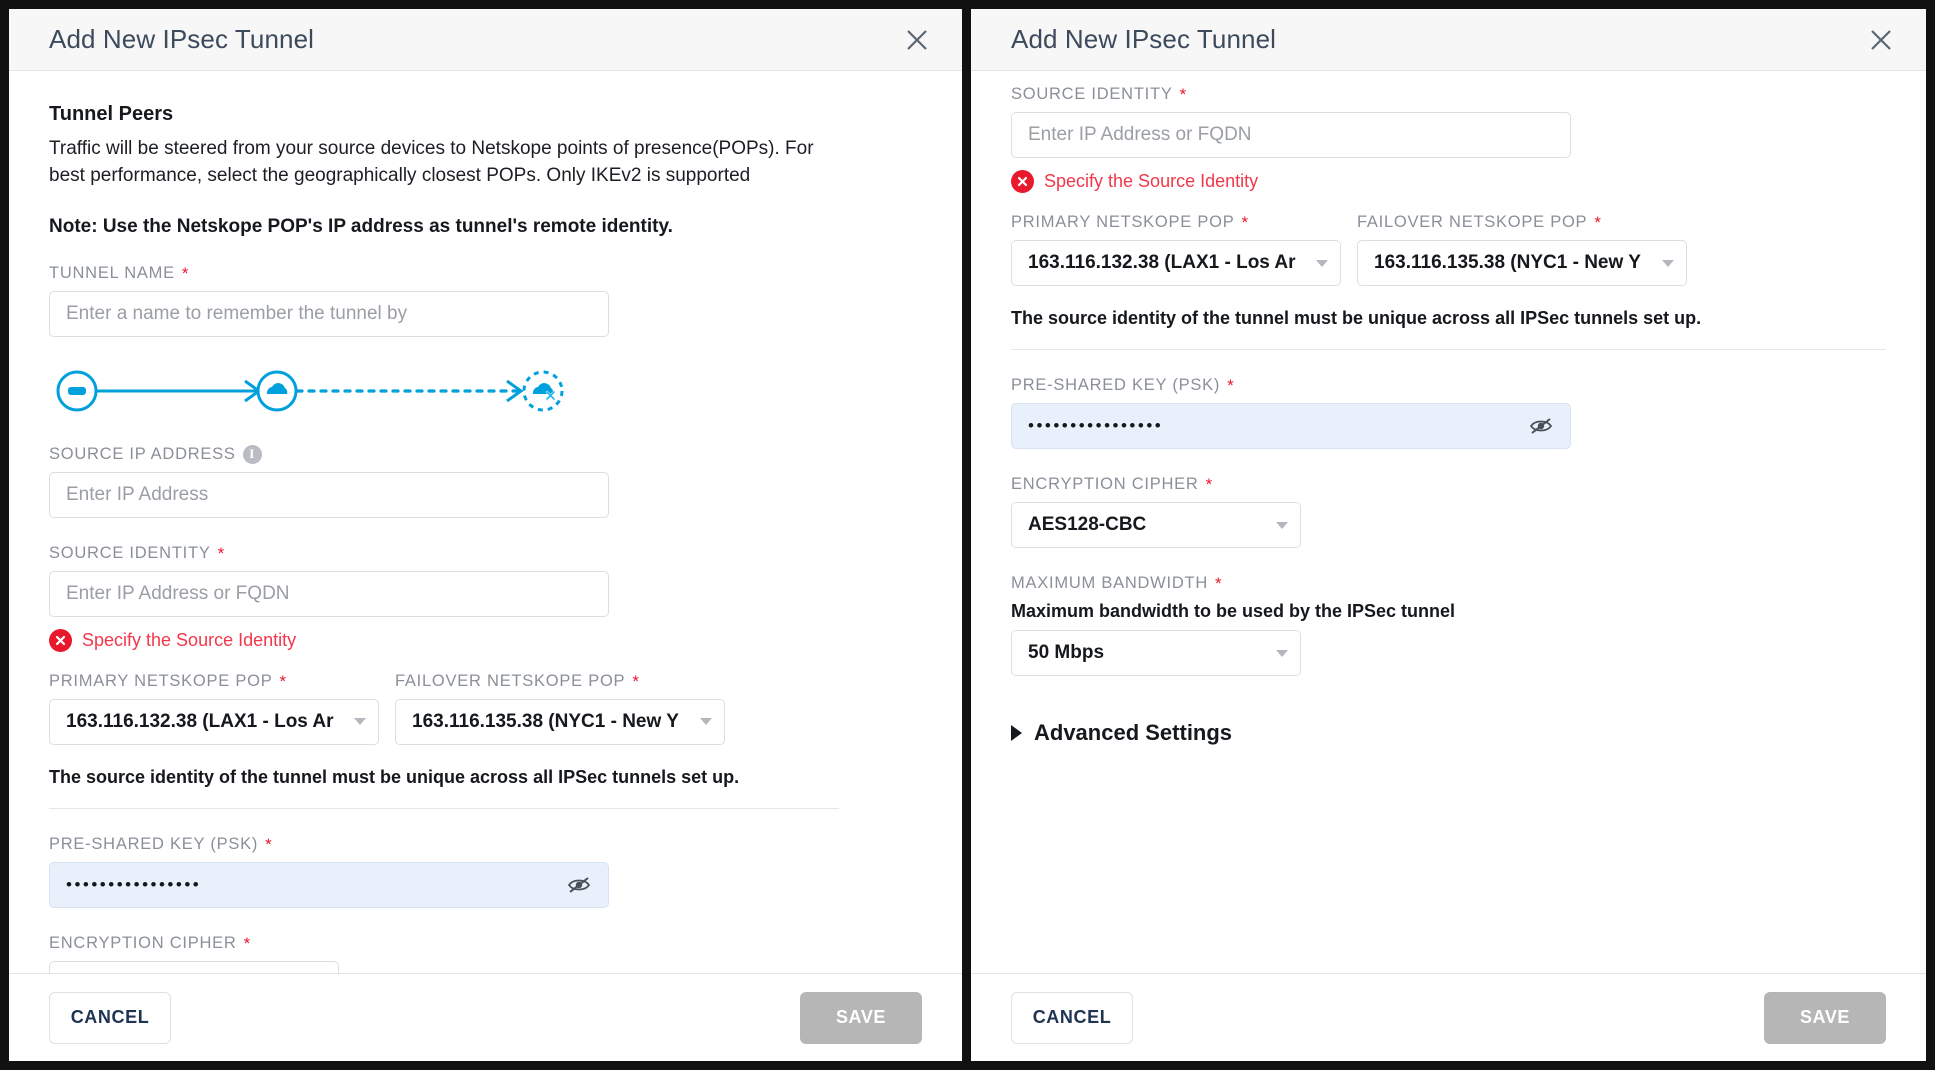  I want to click on dialog-footer-right: CANCEL SAVE, so click(1448, 1017).